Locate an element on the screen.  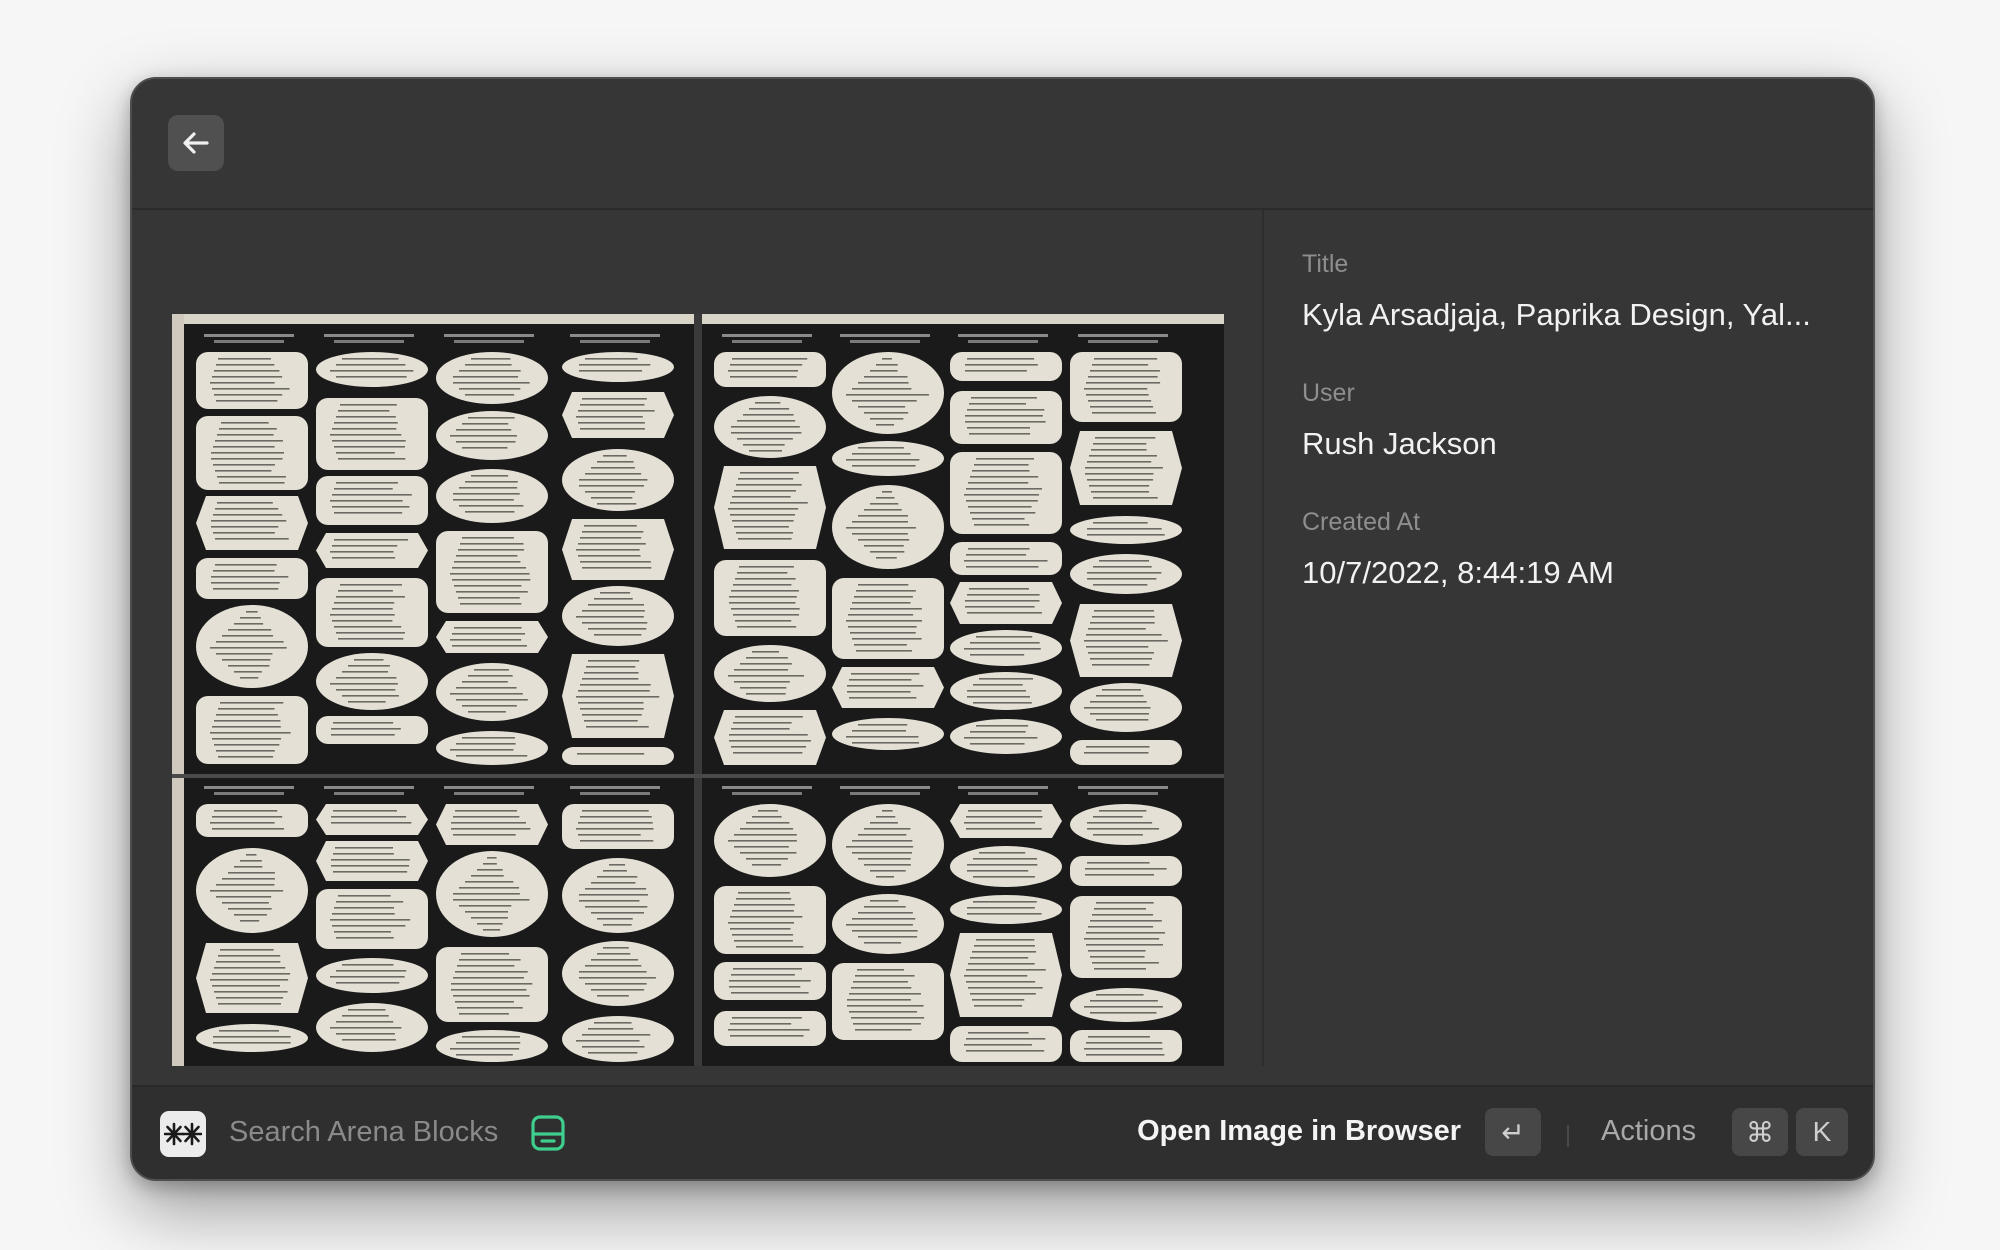
back-button is located at coordinates (196, 143).